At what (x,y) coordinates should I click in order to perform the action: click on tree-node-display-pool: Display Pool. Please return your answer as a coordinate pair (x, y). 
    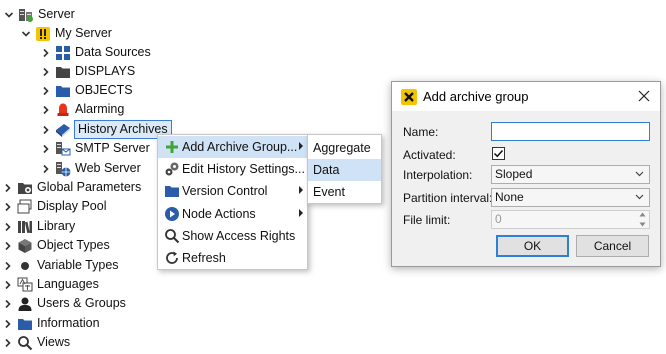
    Looking at the image, I should click on (54, 206).